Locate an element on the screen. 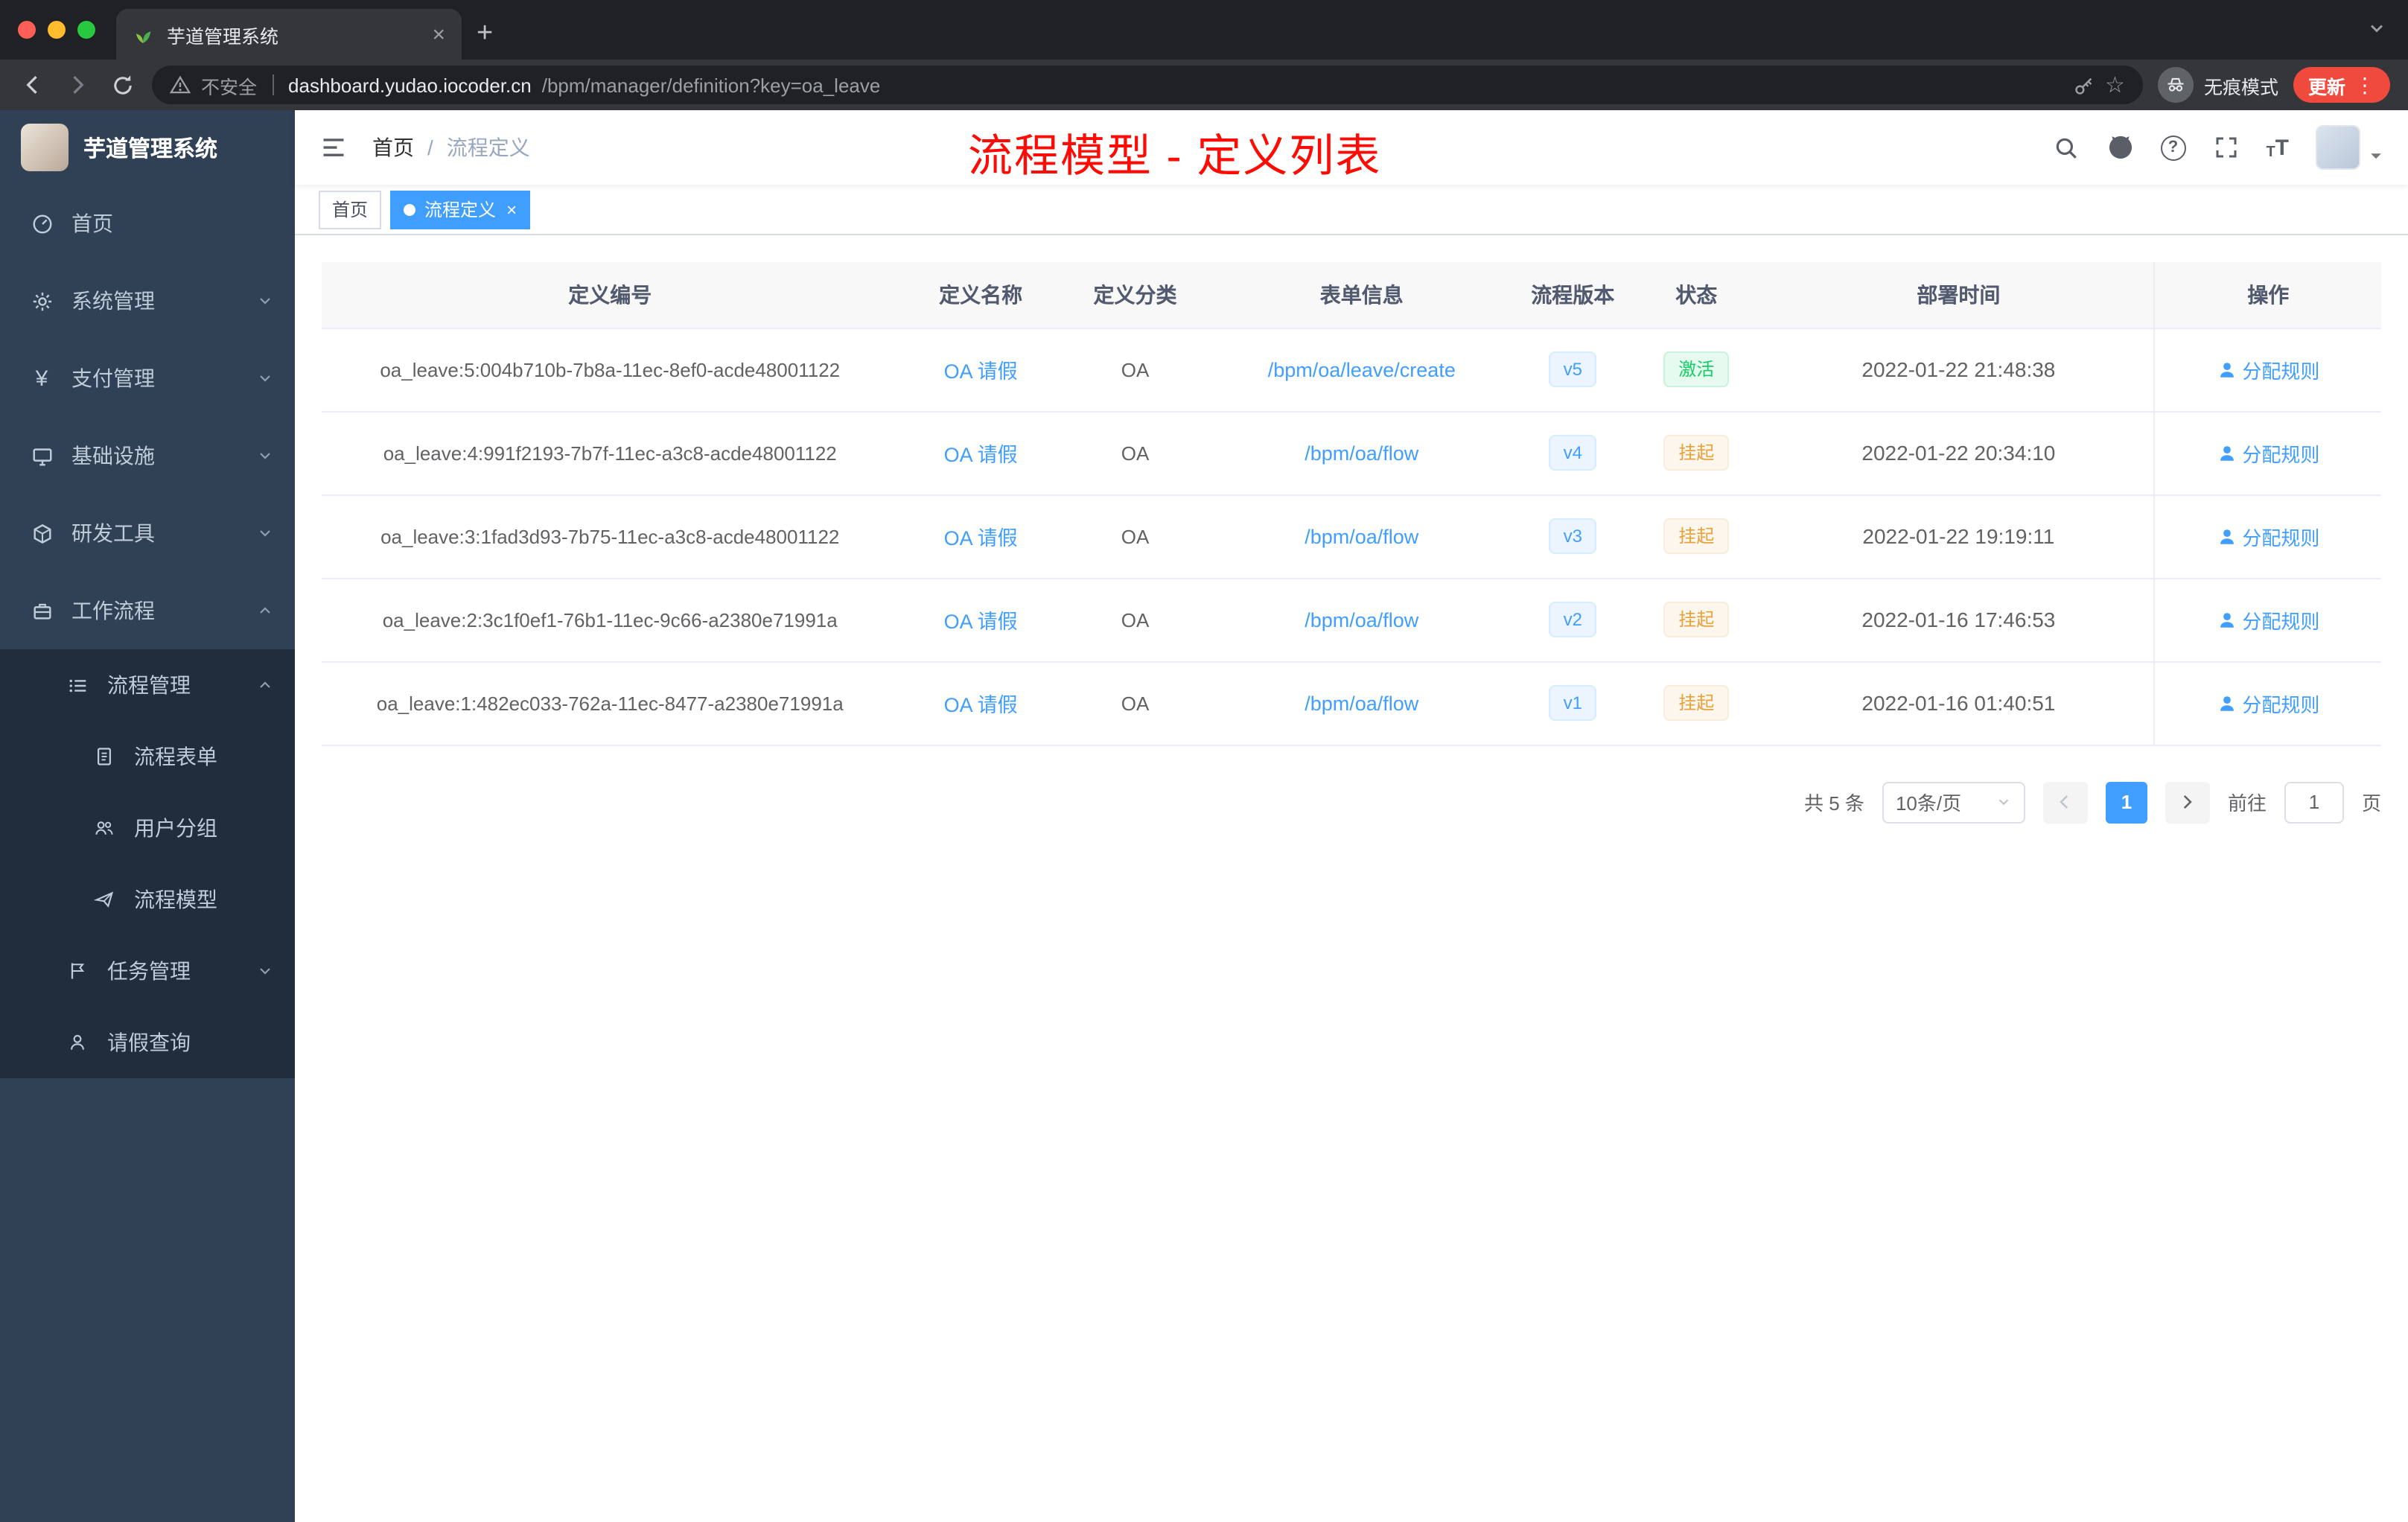  sidebar-item-process-mgmt: 流程管理 is located at coordinates (147, 685).